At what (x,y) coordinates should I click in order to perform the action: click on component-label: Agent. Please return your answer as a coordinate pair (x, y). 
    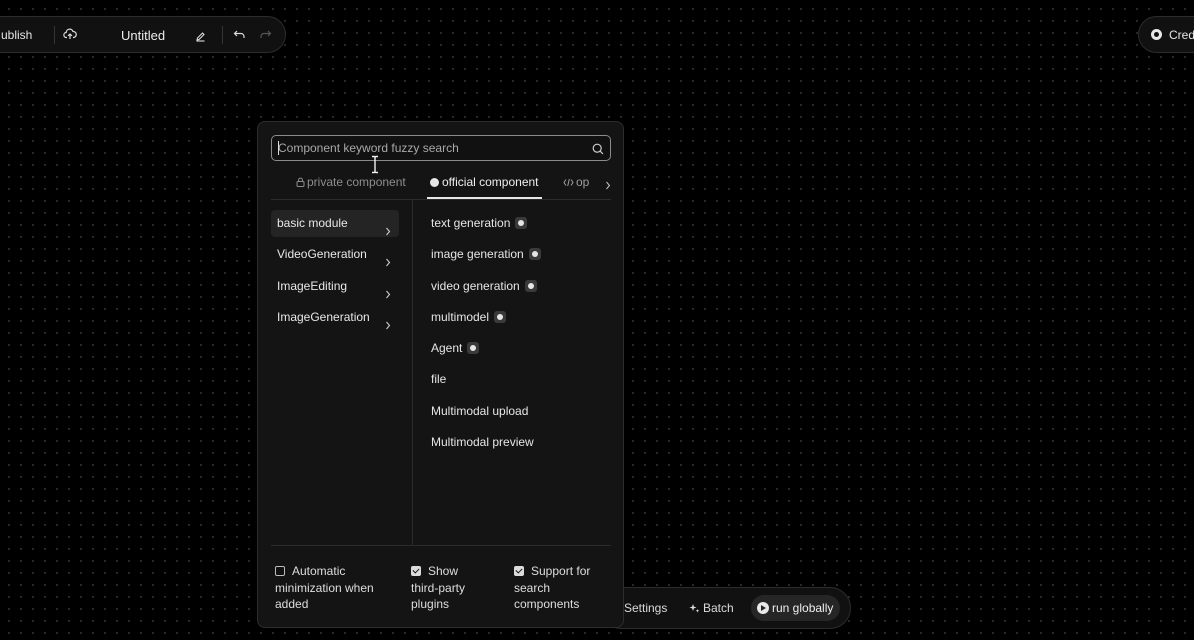
    Looking at the image, I should click on (447, 348).